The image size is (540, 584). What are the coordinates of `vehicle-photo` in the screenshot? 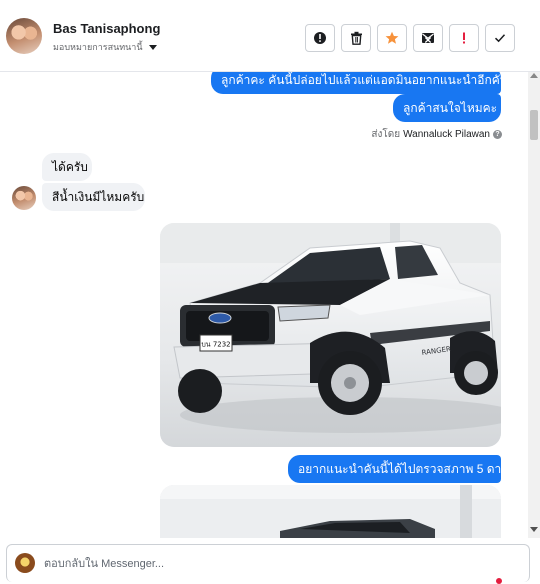 It's located at (330, 511).